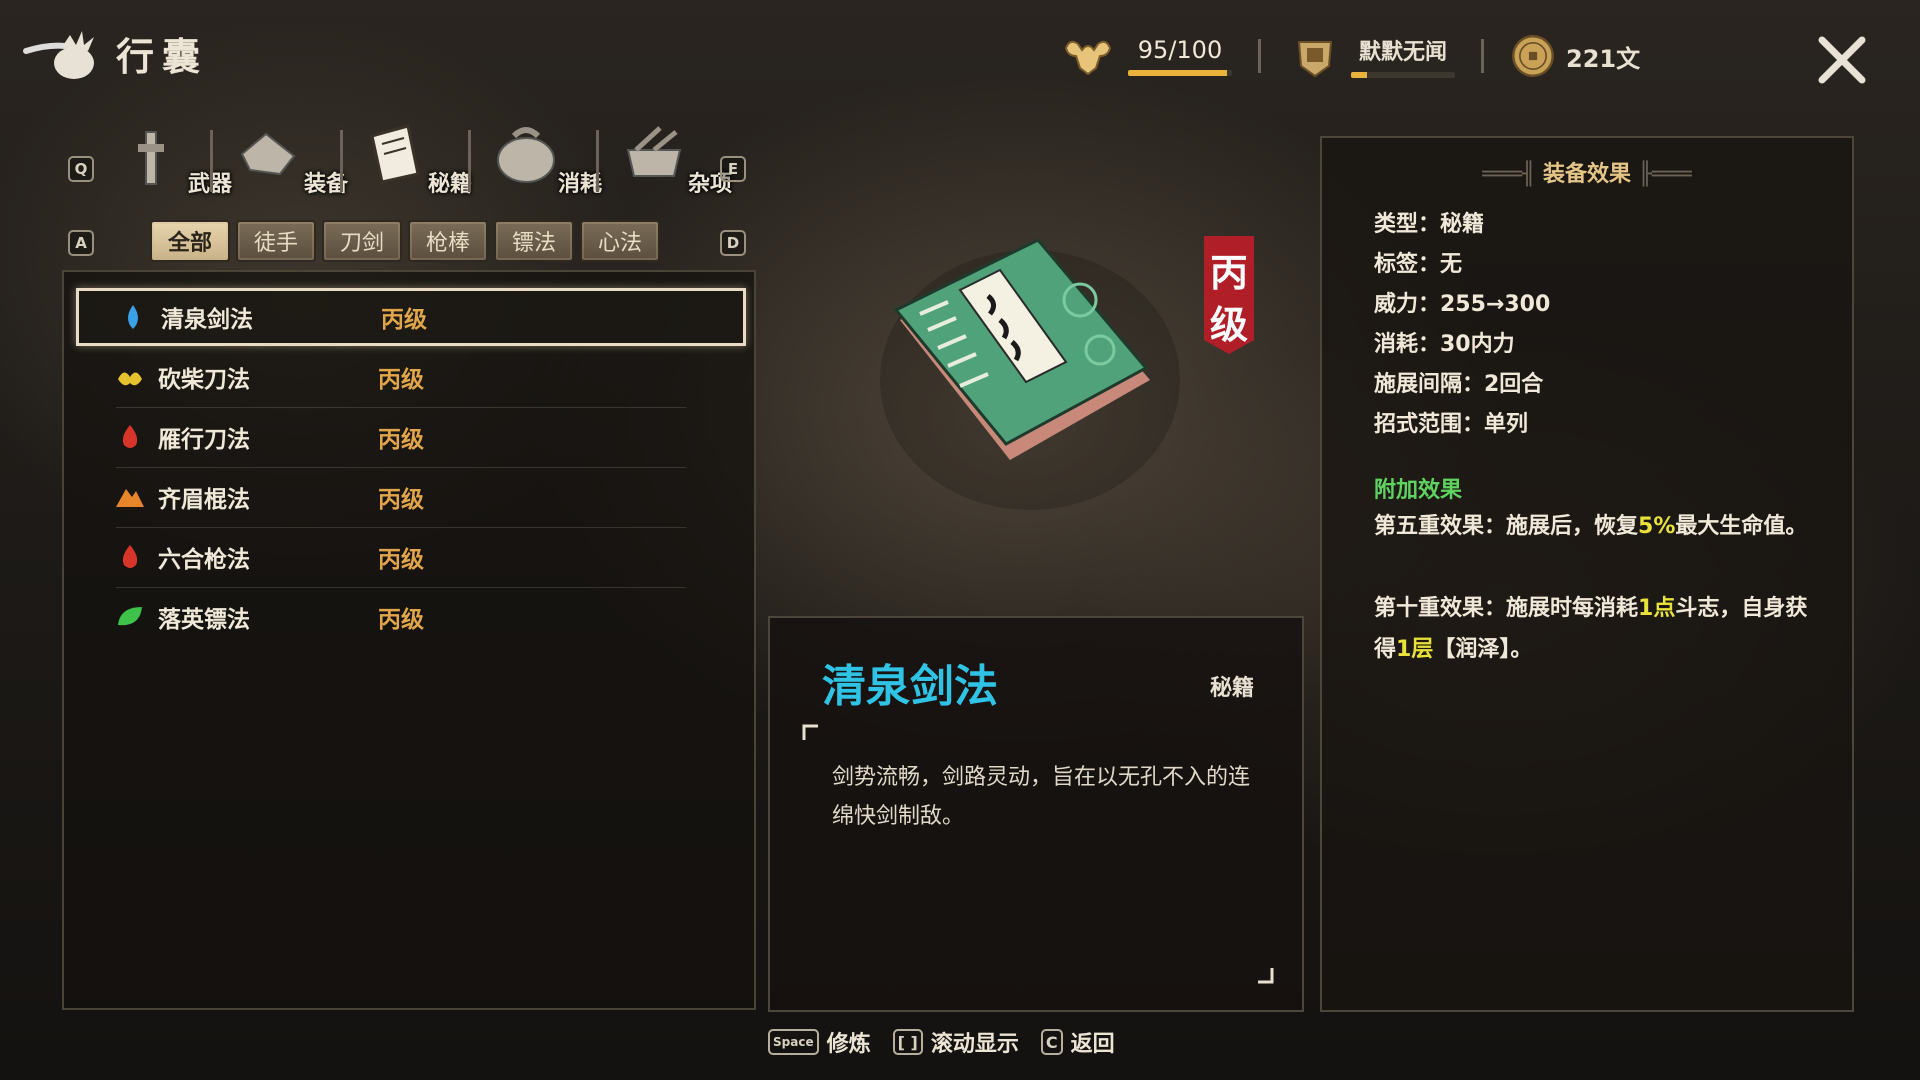 The height and width of the screenshot is (1080, 1920). I want to click on effect-type: 类型：秘籍, so click(1429, 224).